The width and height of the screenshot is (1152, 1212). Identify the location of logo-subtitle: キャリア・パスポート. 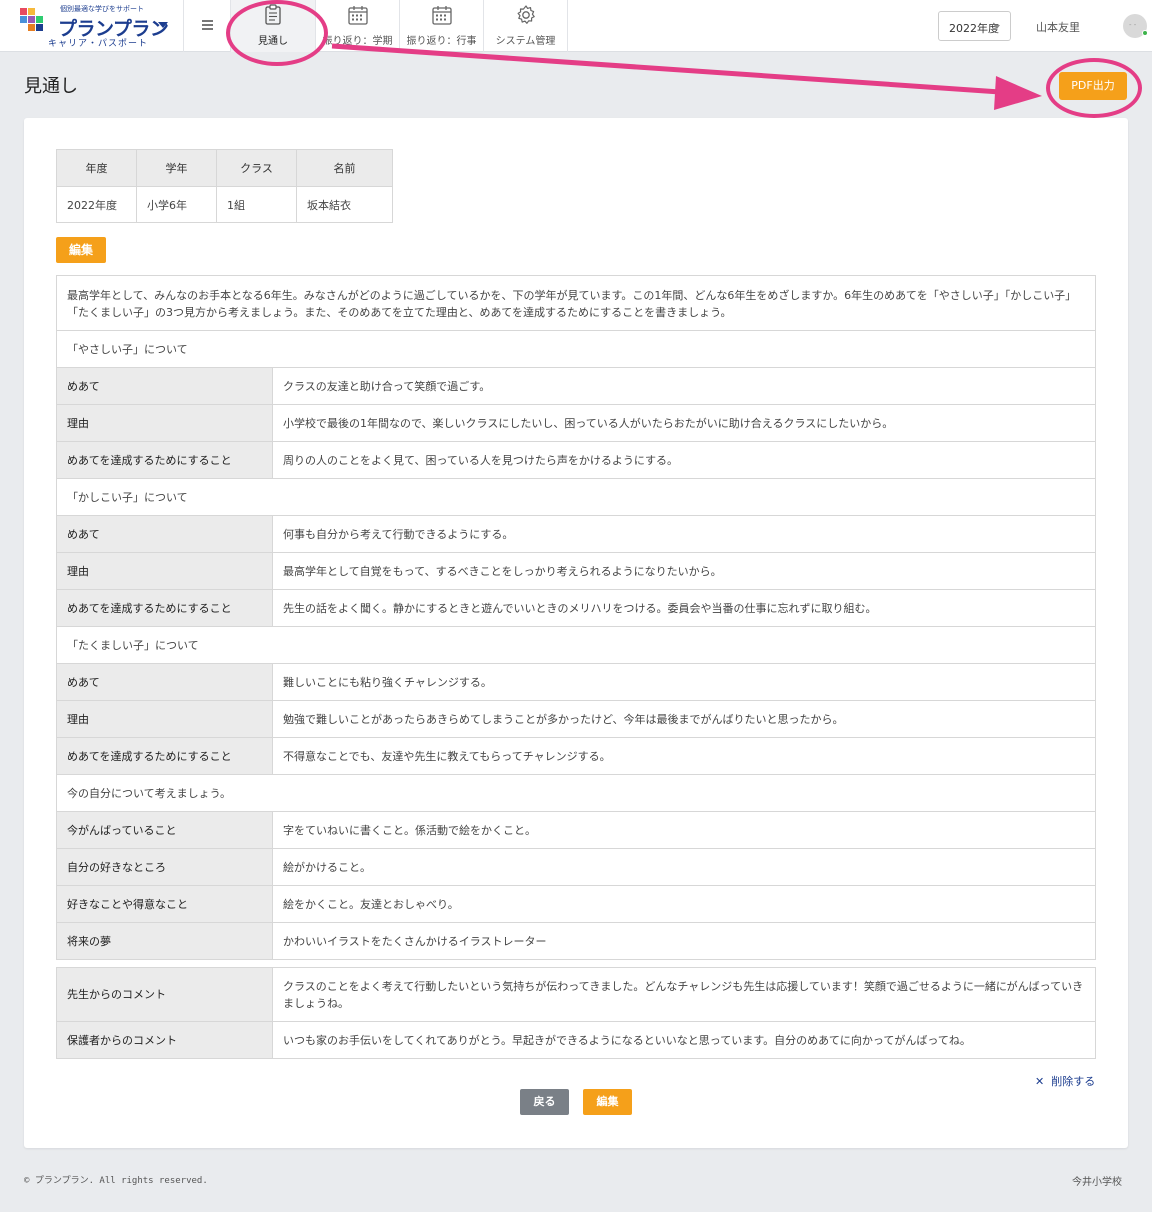
(98, 44).